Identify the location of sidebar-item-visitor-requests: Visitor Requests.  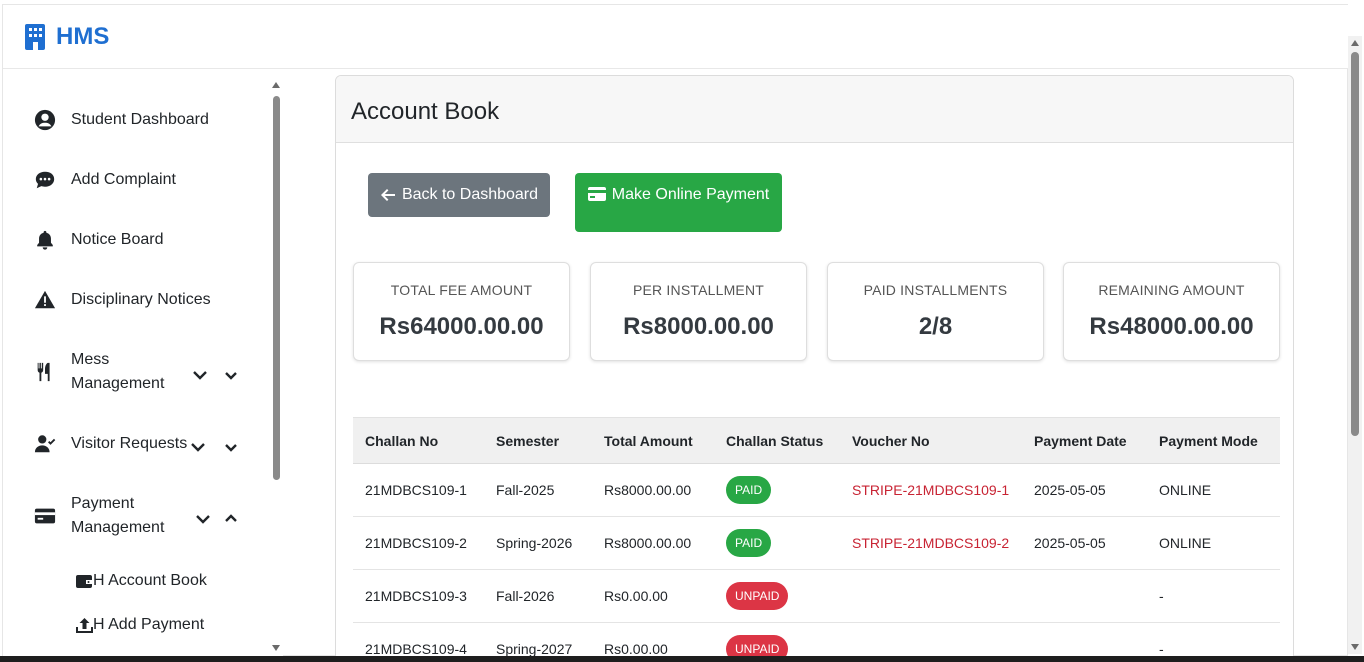
(110, 444).